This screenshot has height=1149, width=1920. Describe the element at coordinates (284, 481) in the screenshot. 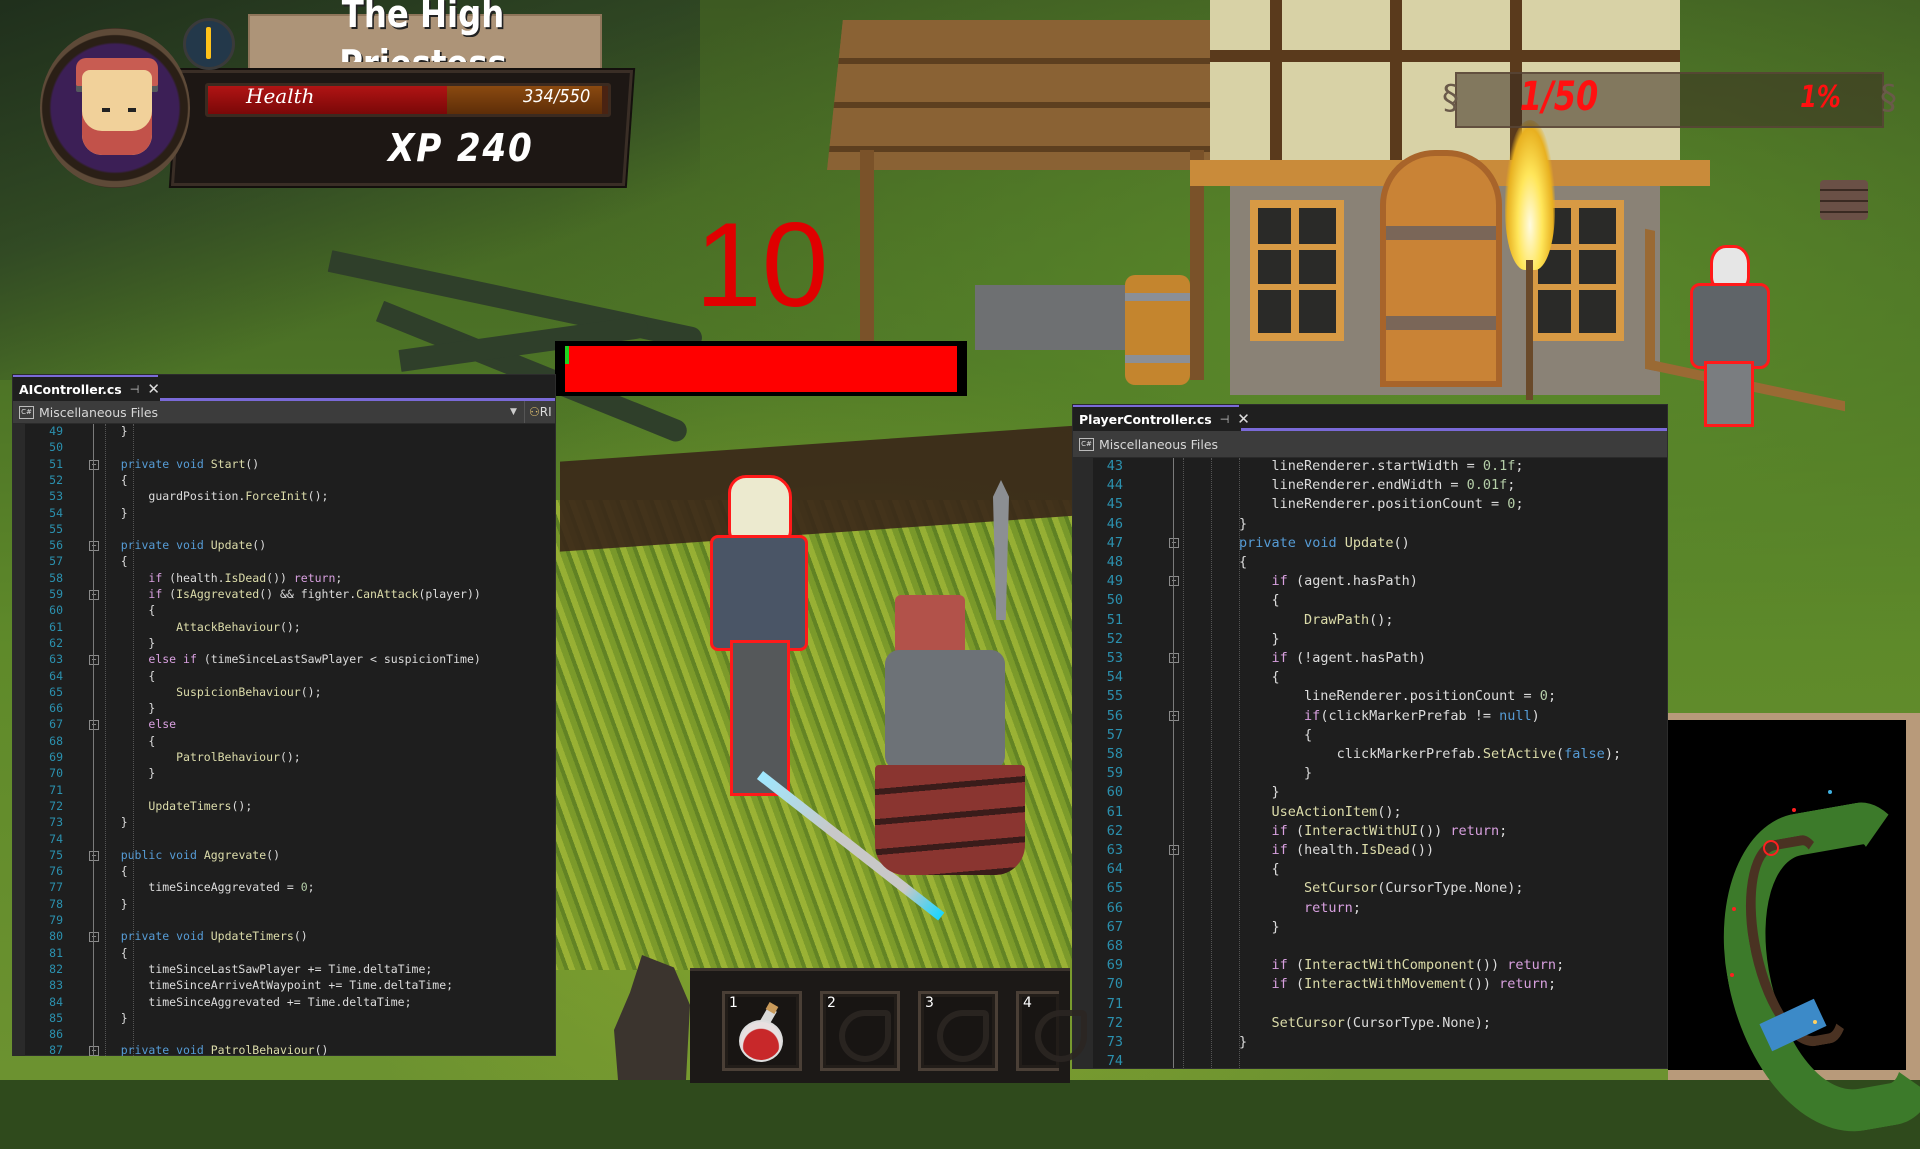

I see `code-line: 52 {` at that location.